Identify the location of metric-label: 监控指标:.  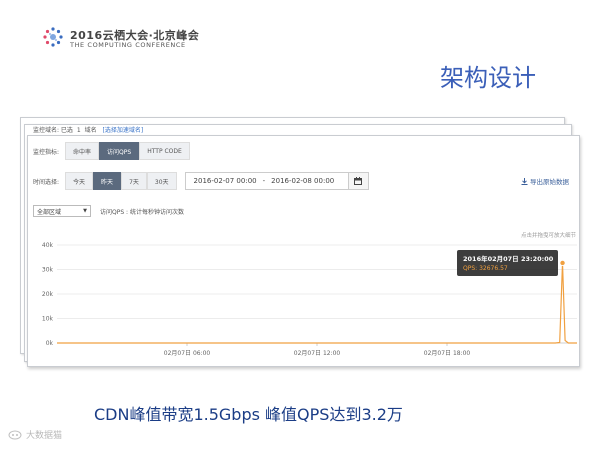
(46, 152).